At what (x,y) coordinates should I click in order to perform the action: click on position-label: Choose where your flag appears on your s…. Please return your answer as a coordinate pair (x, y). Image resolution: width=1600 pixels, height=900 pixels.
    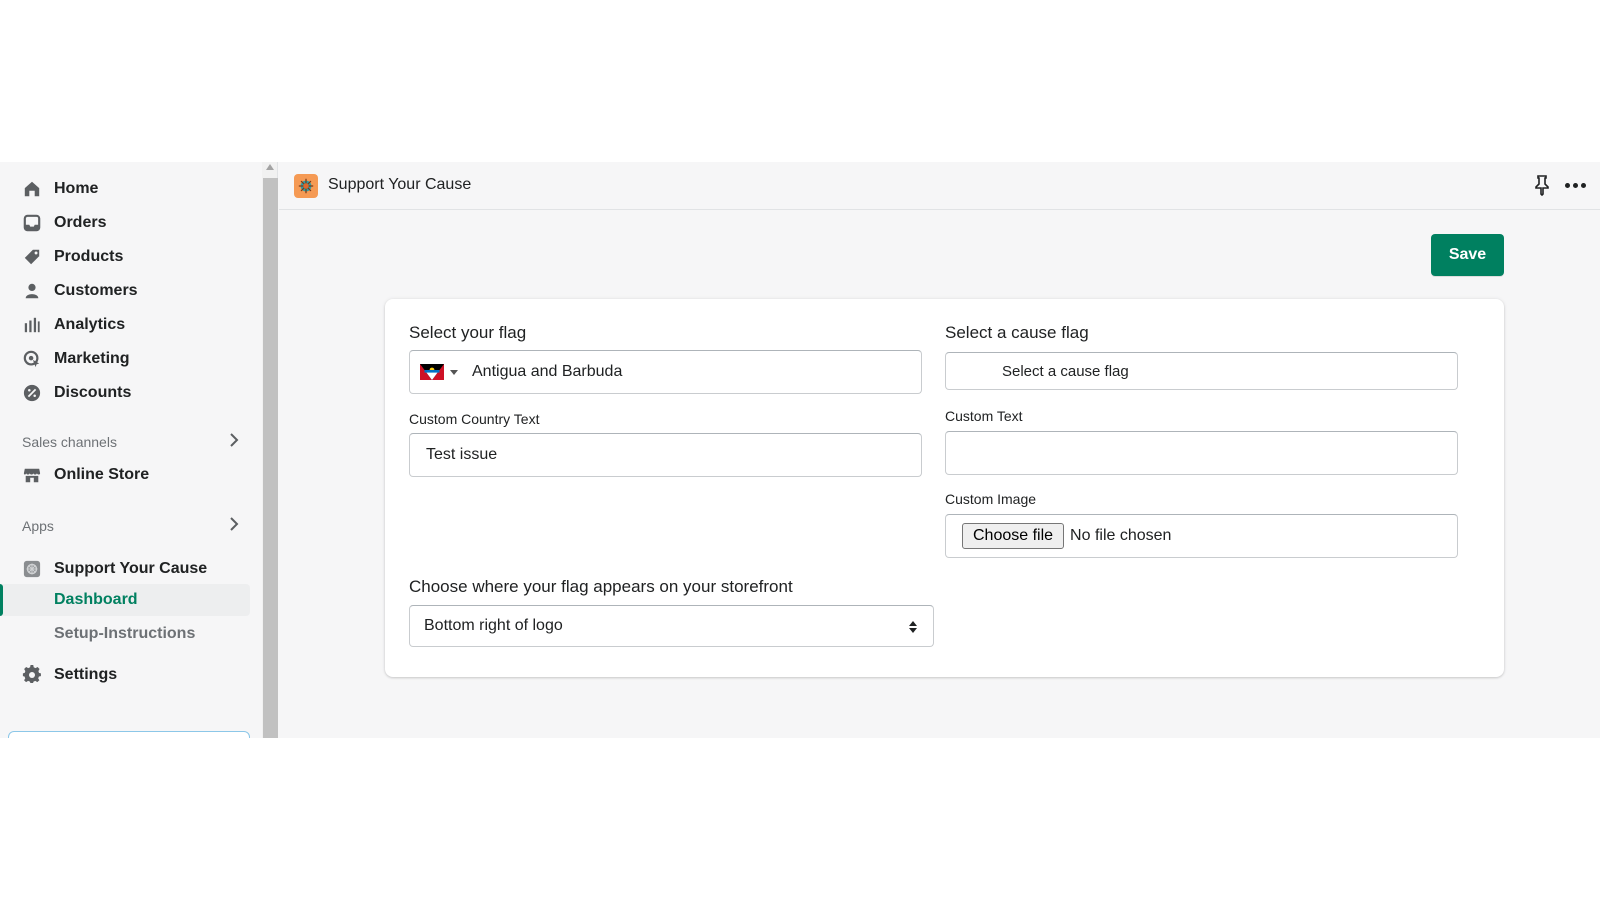
    Looking at the image, I should click on (601, 586).